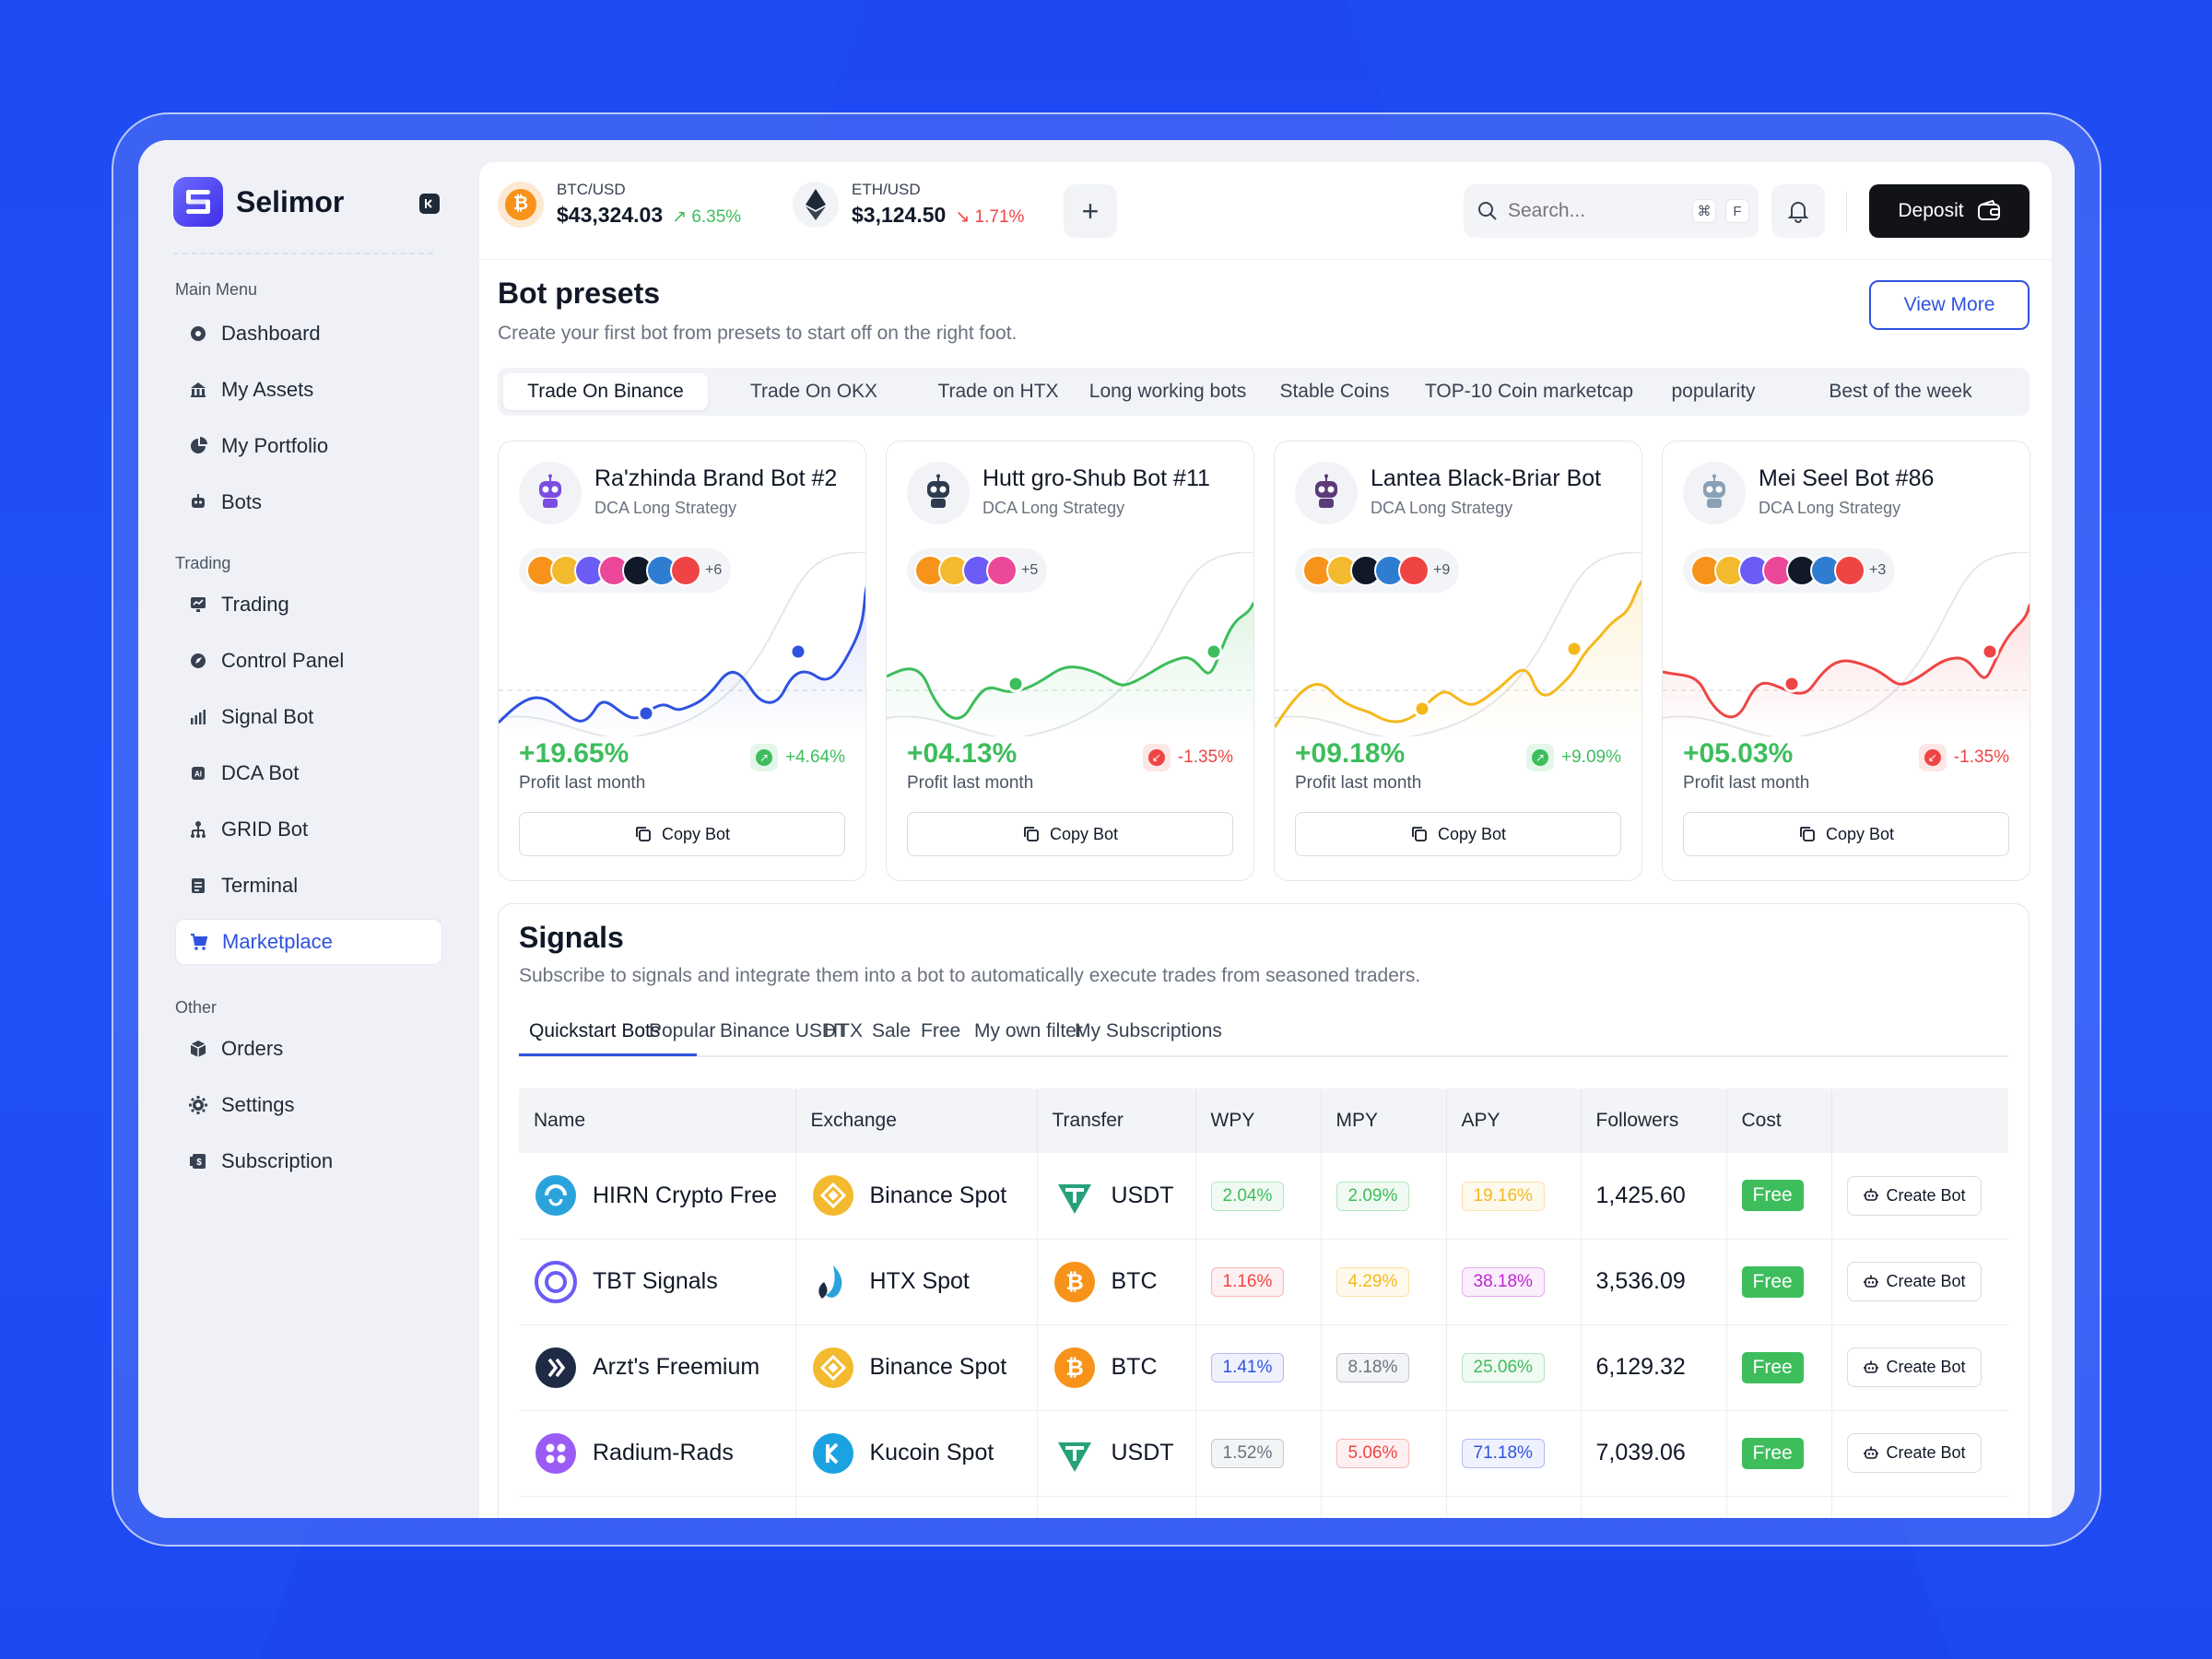 The width and height of the screenshot is (2212, 1659). Describe the element at coordinates (277, 1160) in the screenshot. I see `sidebar-item-label: Subscription` at that location.